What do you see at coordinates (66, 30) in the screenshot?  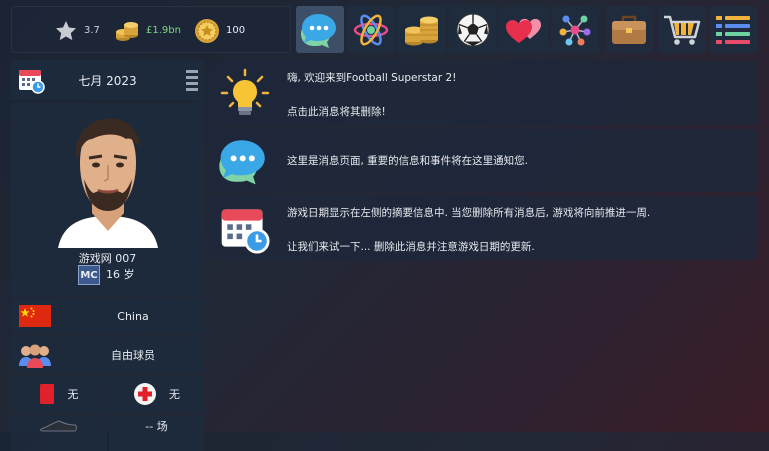 I see `star-icon` at bounding box center [66, 30].